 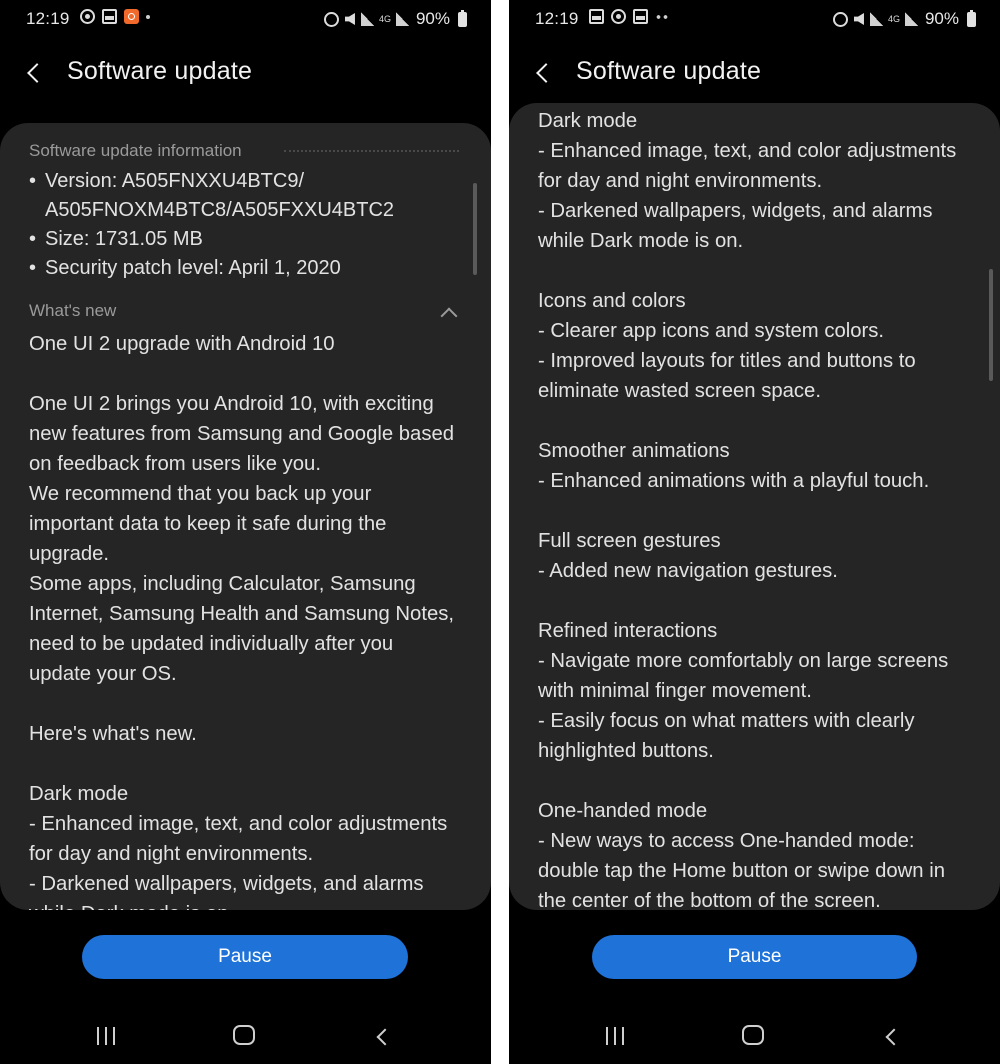 I want to click on collapse-chevron-icon, so click(x=448, y=311).